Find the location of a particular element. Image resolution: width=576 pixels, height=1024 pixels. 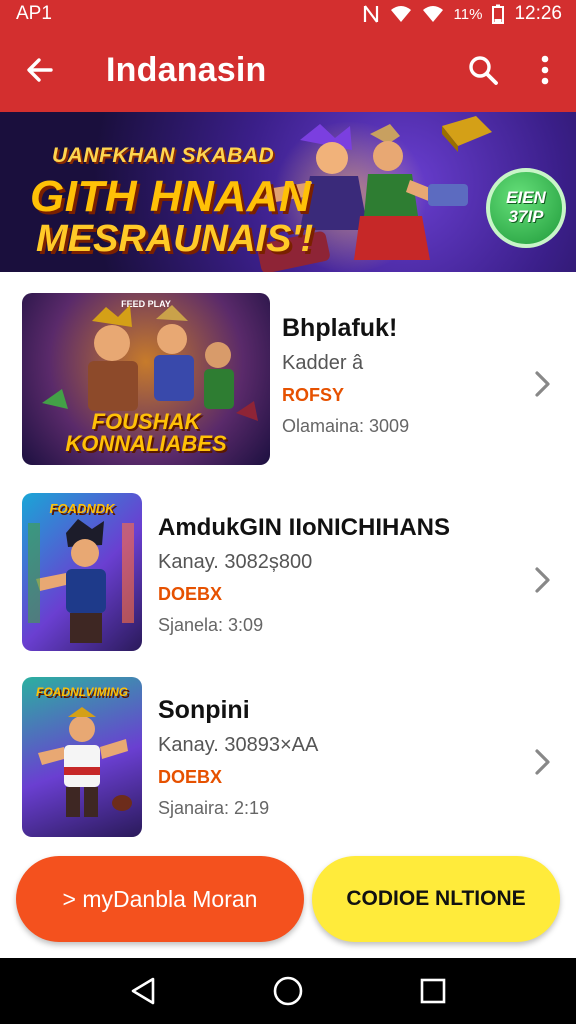

thumbnail-title: FOADNDK is located at coordinates (82, 508).